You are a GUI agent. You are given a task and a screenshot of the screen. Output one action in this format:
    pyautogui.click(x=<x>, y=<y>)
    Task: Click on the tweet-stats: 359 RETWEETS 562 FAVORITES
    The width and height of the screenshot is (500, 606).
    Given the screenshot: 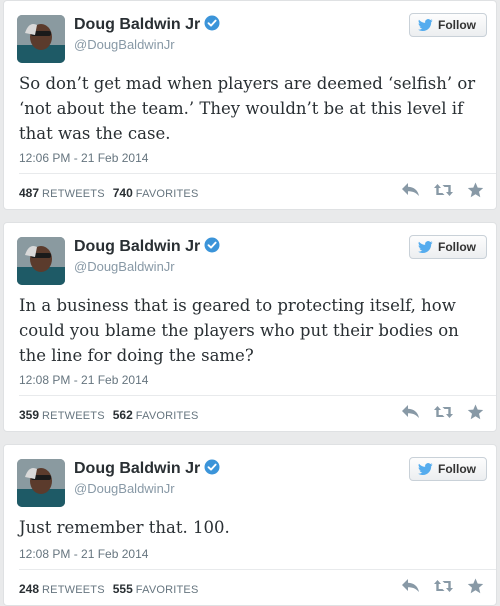 What is the action you would take?
    pyautogui.click(x=113, y=415)
    